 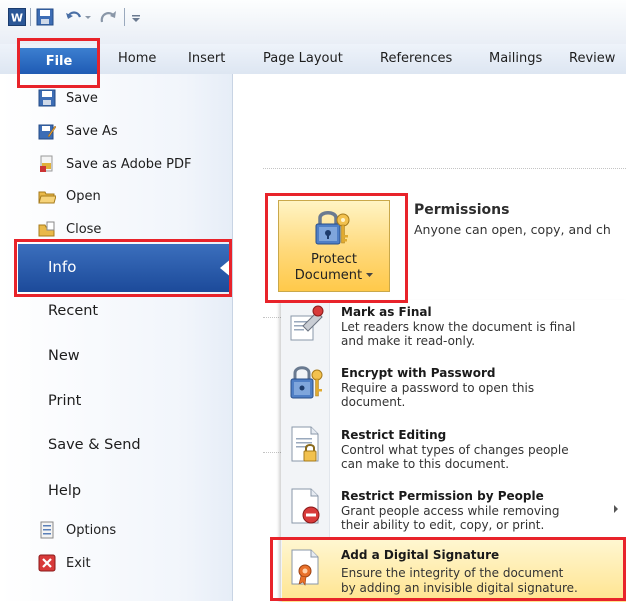 What do you see at coordinates (94, 445) in the screenshot?
I see `nav-save-and-send: Save & Send` at bounding box center [94, 445].